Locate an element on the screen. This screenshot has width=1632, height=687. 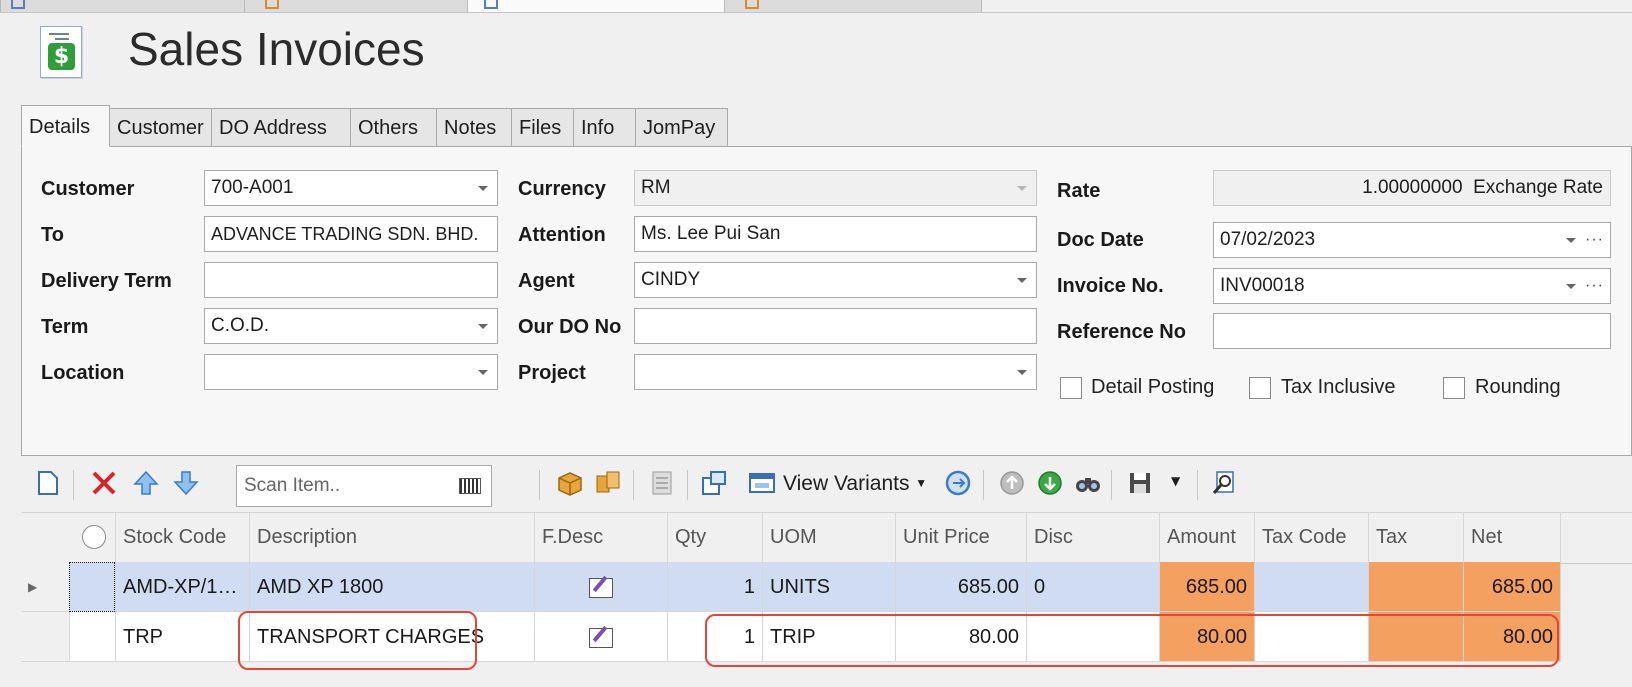
move-down-icon is located at coordinates (186, 483).